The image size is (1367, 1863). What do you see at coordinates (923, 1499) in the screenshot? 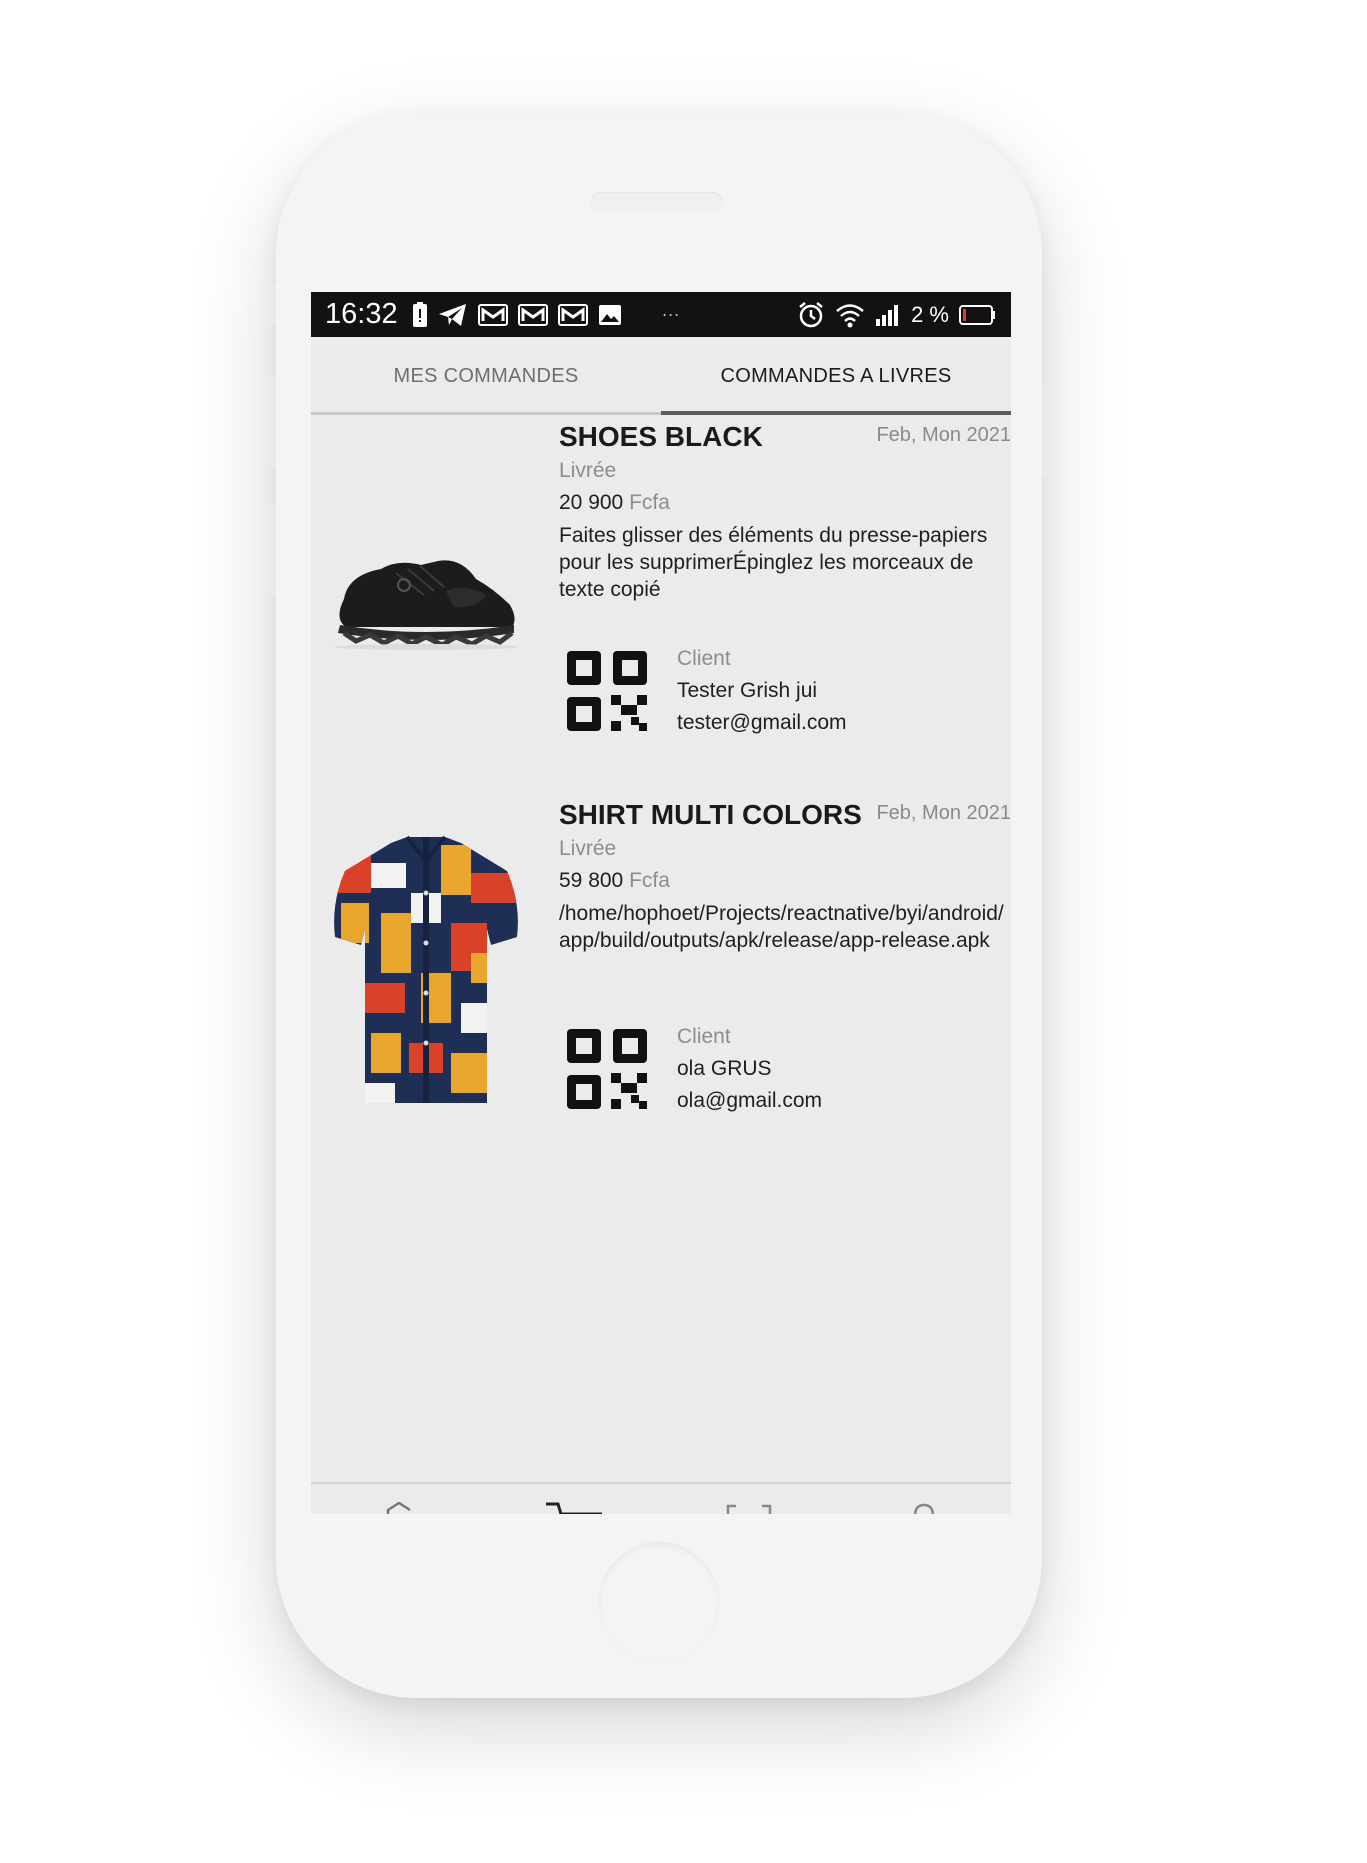
I see `nav-profile` at bounding box center [923, 1499].